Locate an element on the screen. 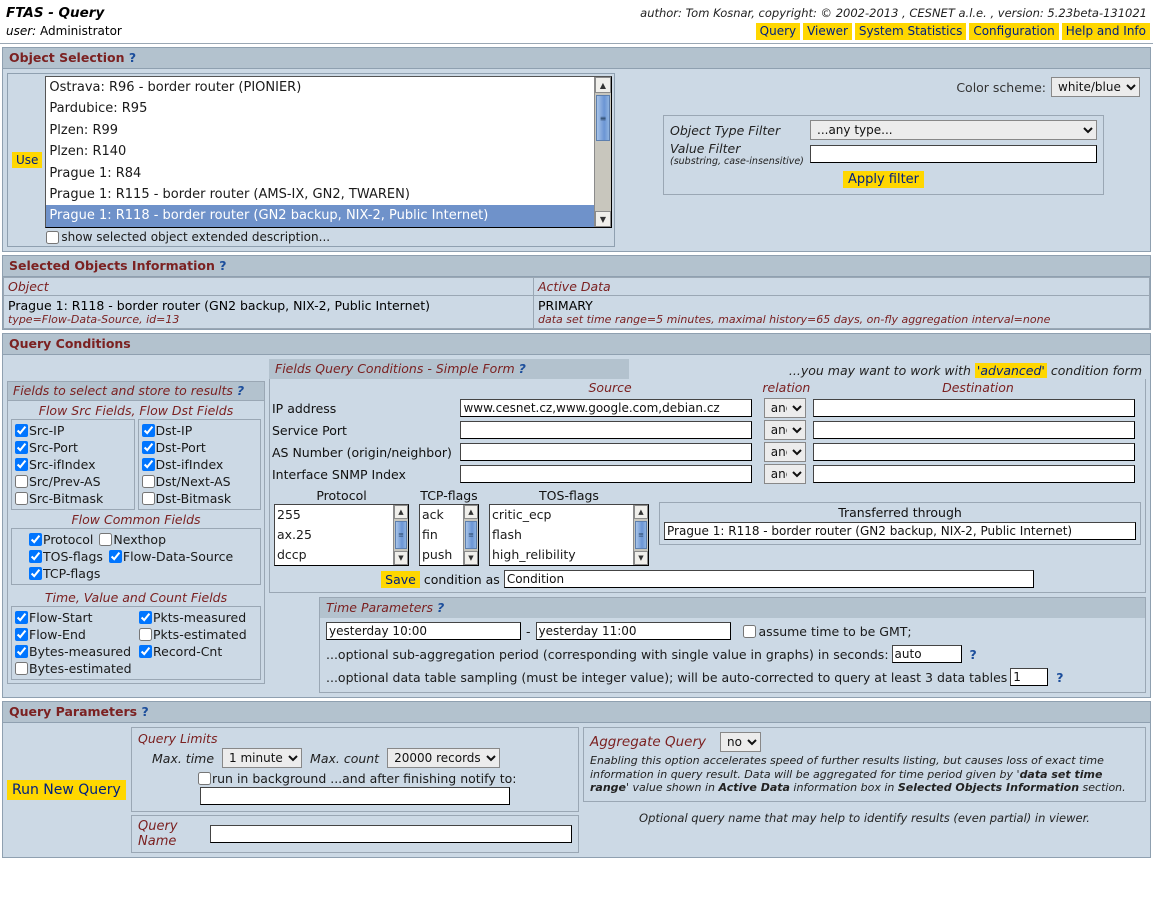 The image size is (1153, 904). list-item: Prague 1: R84 is located at coordinates (320, 173).